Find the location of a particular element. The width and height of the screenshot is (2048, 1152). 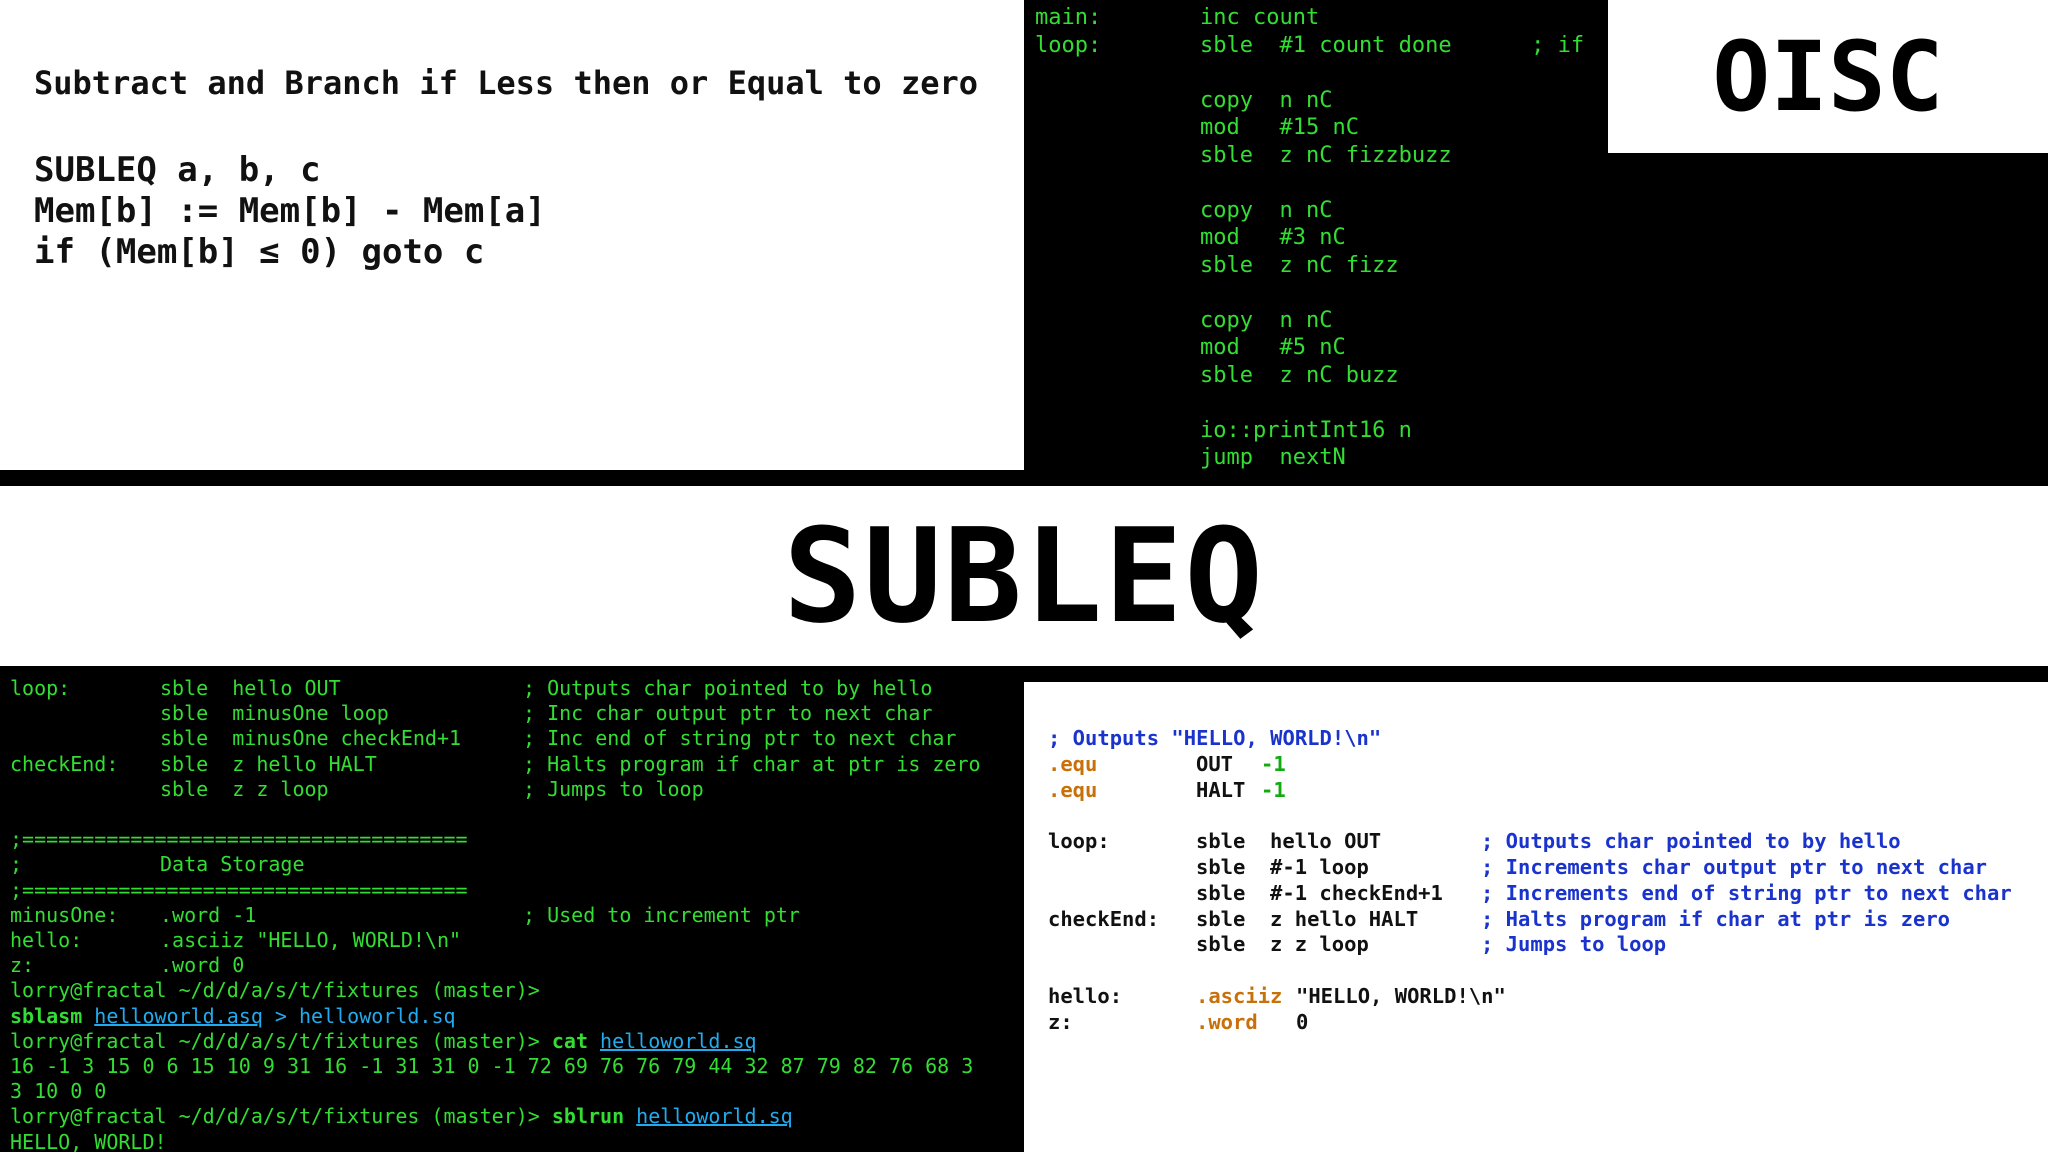

code-comment: ; Halts program if char at ptr is zero is located at coordinates (752, 763).